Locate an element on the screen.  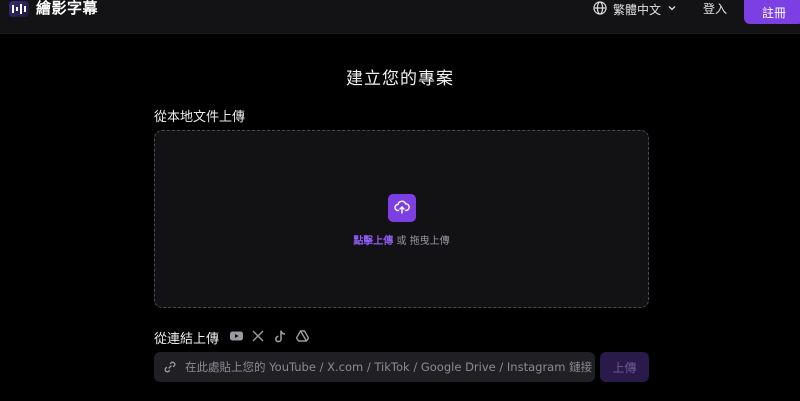
logo-icon is located at coordinates (19, 9).